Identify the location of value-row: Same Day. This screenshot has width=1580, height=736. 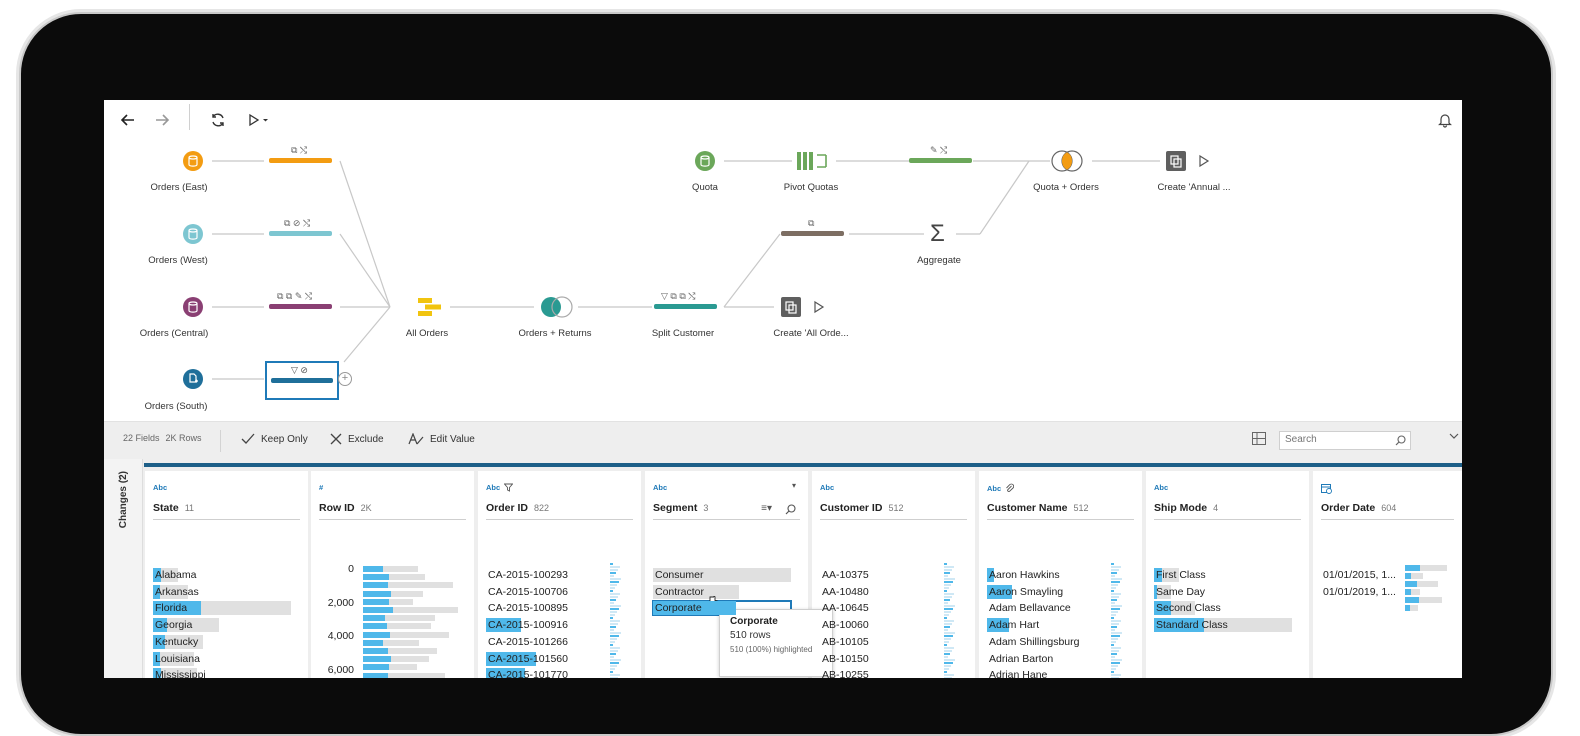
(1223, 591).